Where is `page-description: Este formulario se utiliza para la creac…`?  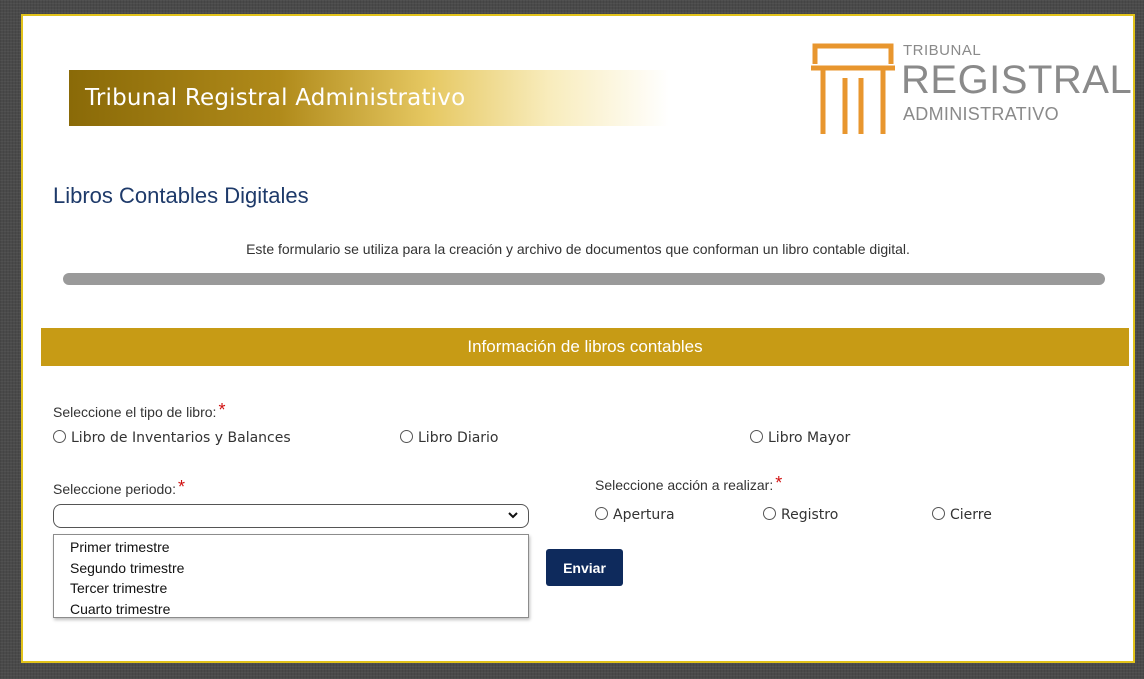
page-description: Este formulario se utiliza para la creac… is located at coordinates (578, 249).